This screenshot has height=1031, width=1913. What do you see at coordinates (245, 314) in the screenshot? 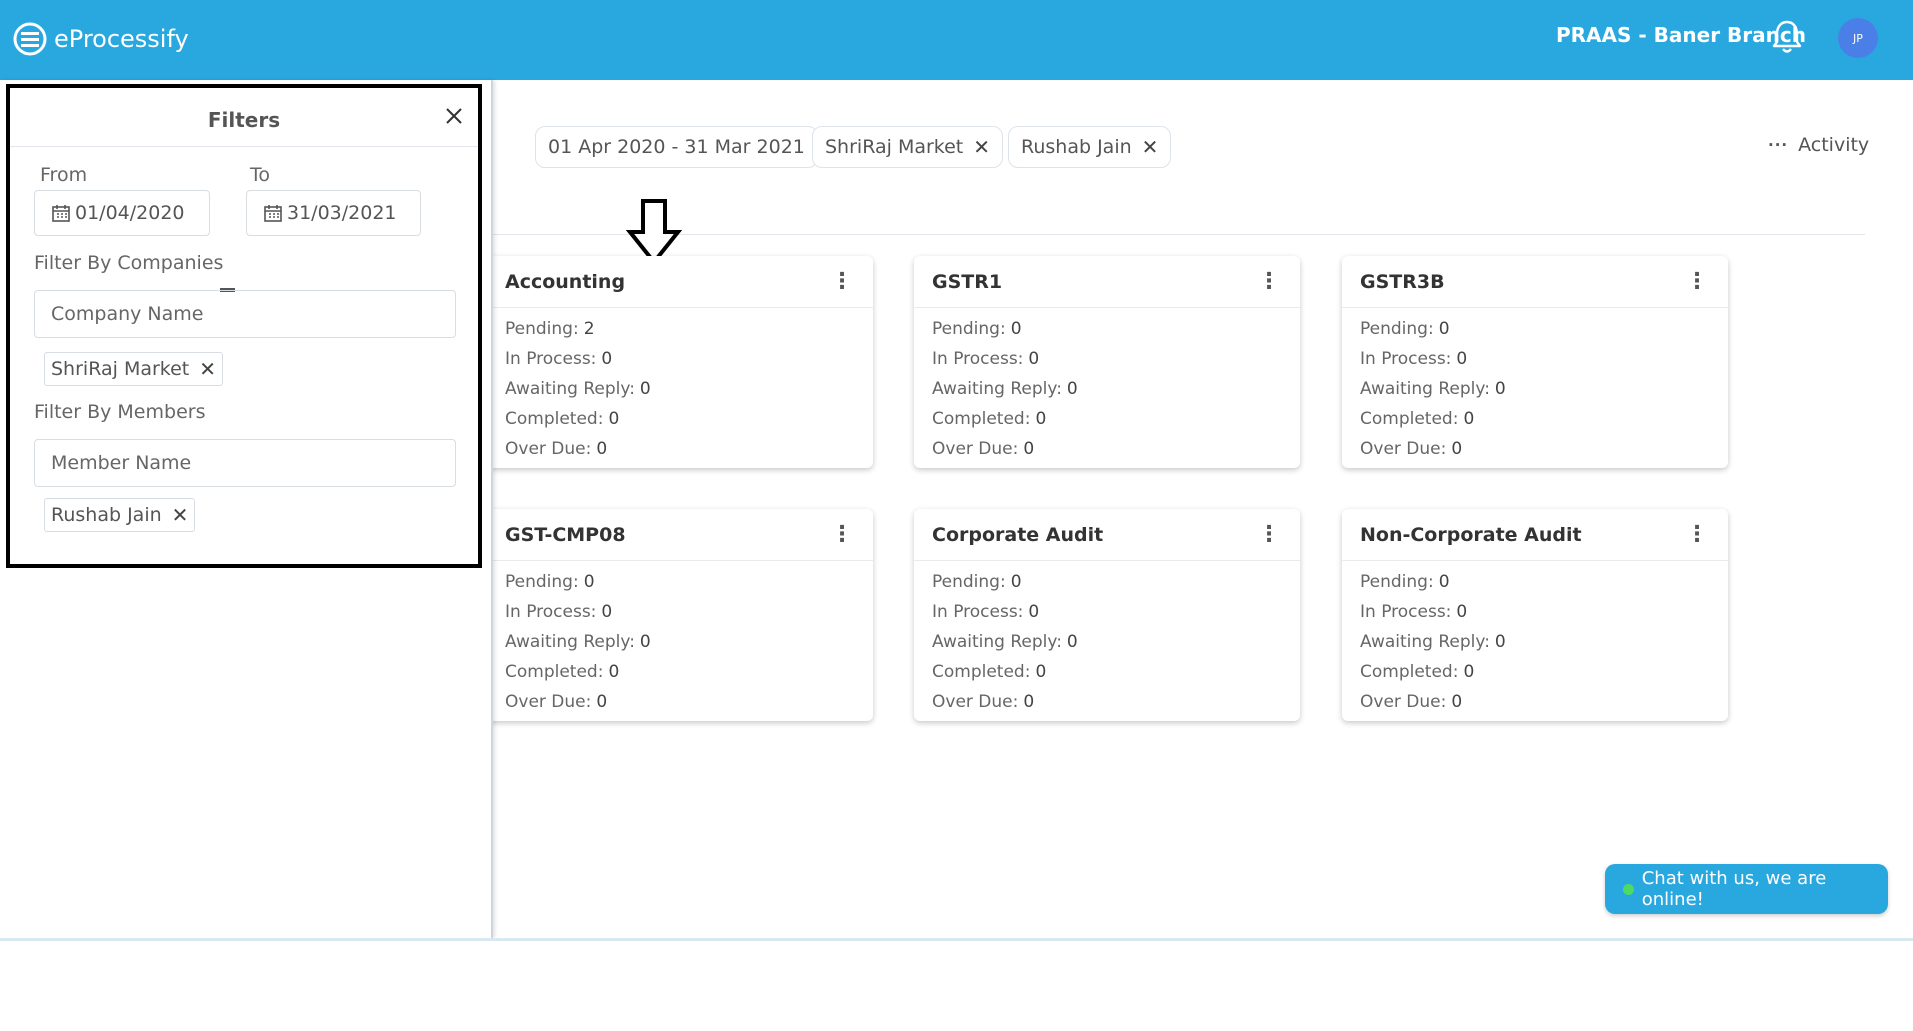
I see `company-search-input: Company Name` at bounding box center [245, 314].